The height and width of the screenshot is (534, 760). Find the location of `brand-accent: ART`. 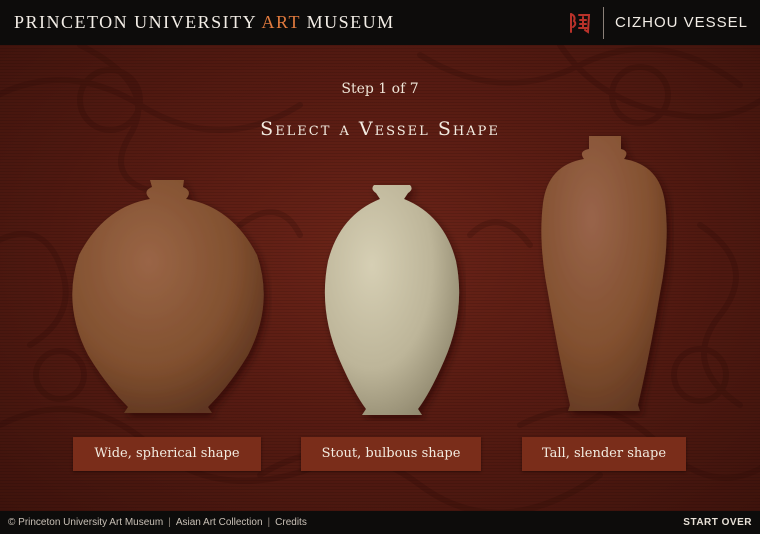

brand-accent: ART is located at coordinates (281, 22).